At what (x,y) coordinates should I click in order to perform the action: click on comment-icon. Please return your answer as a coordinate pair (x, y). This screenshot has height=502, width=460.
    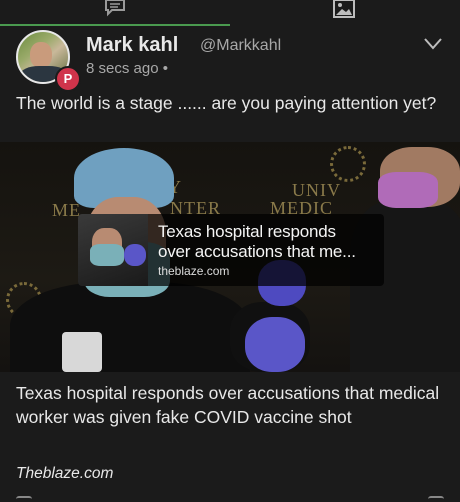
    Looking at the image, I should click on (115, 9).